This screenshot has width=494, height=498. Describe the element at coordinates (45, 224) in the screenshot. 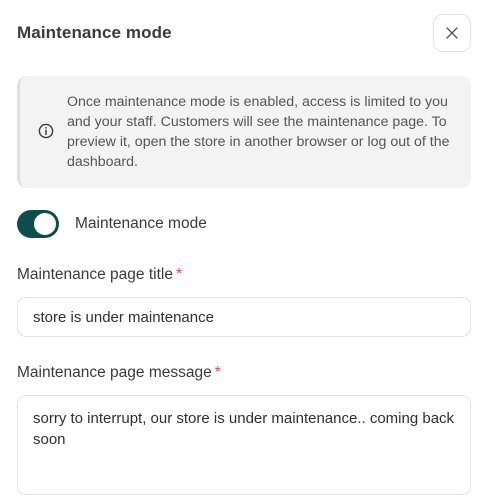

I see `toggle-knob` at that location.